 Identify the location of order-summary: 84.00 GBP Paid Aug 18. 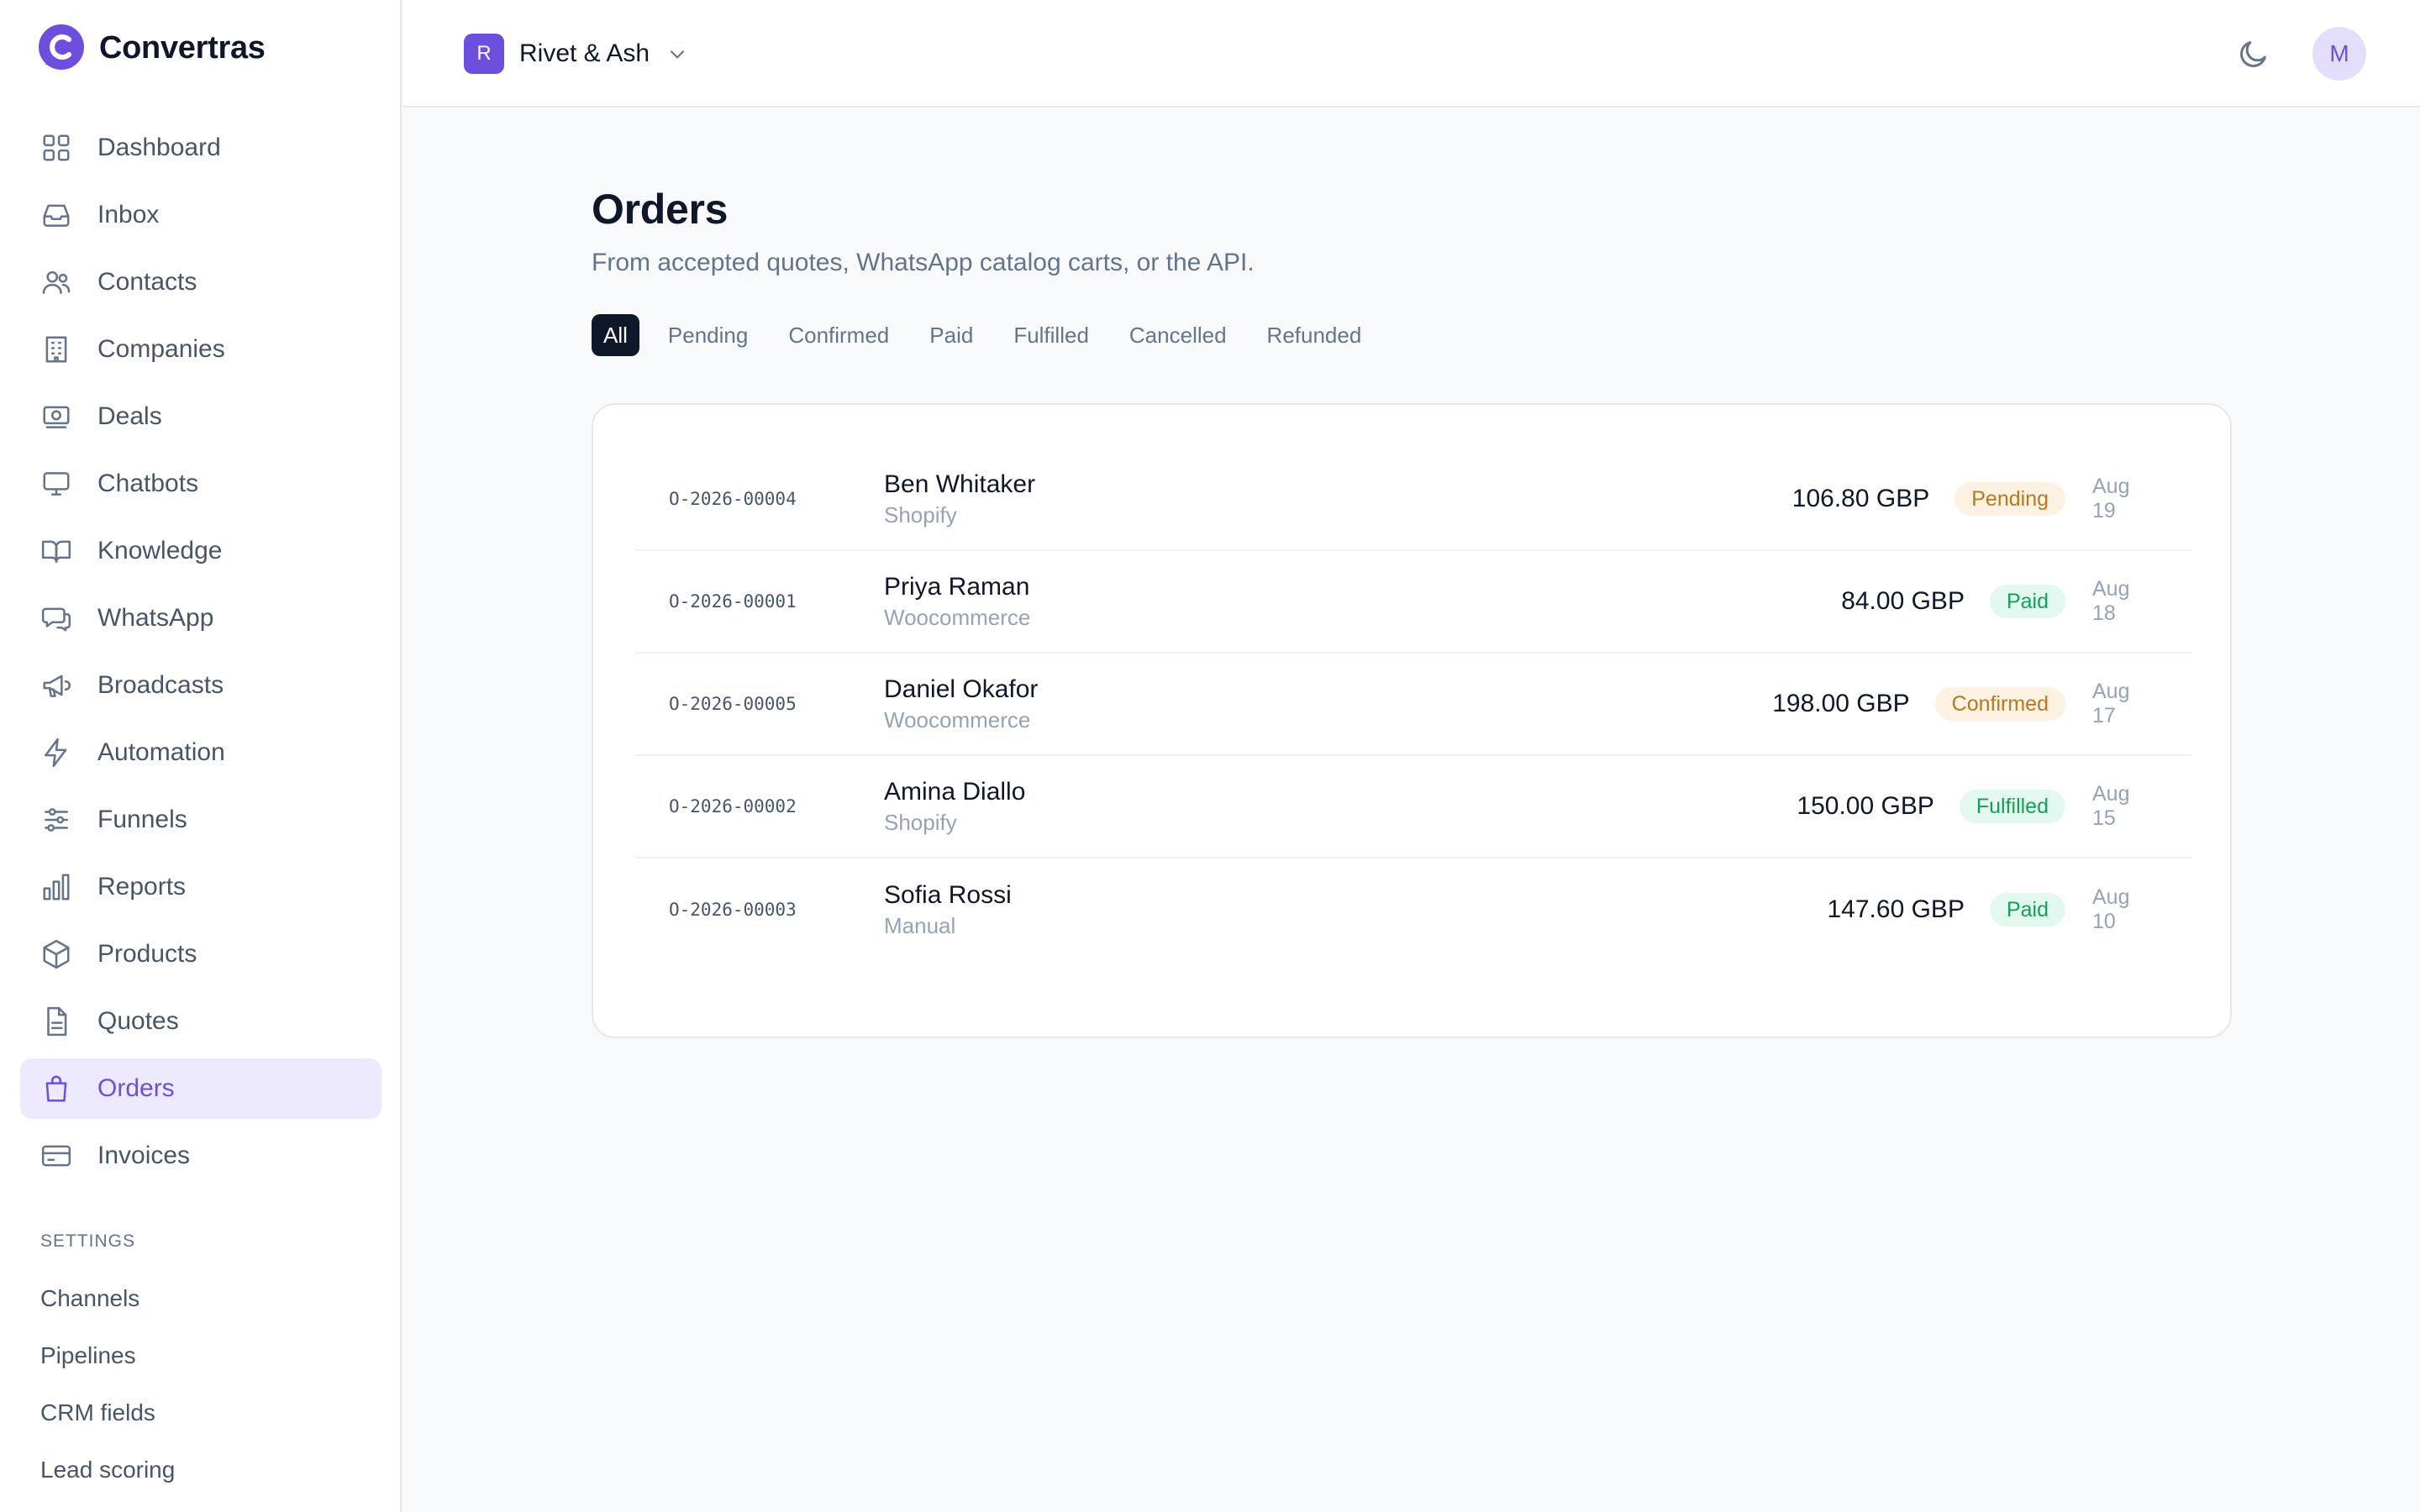
(1999, 601).